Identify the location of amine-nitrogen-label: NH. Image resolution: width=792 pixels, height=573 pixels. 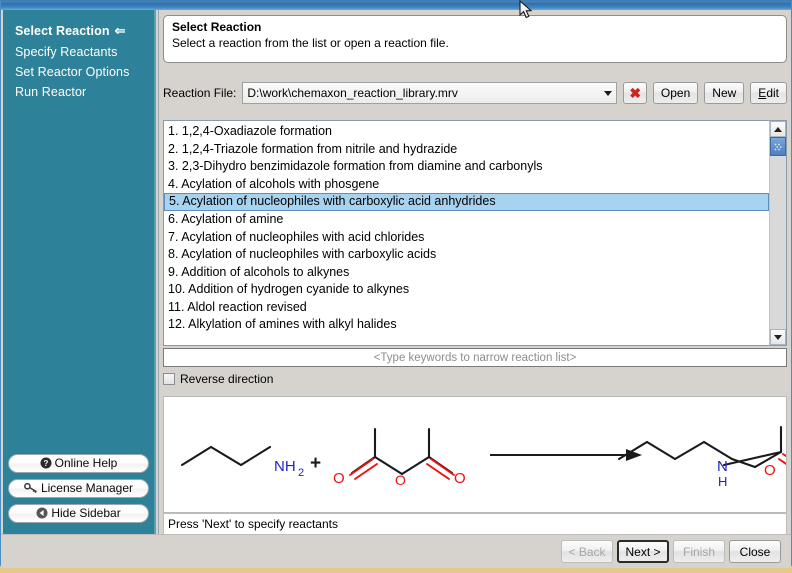
(285, 466).